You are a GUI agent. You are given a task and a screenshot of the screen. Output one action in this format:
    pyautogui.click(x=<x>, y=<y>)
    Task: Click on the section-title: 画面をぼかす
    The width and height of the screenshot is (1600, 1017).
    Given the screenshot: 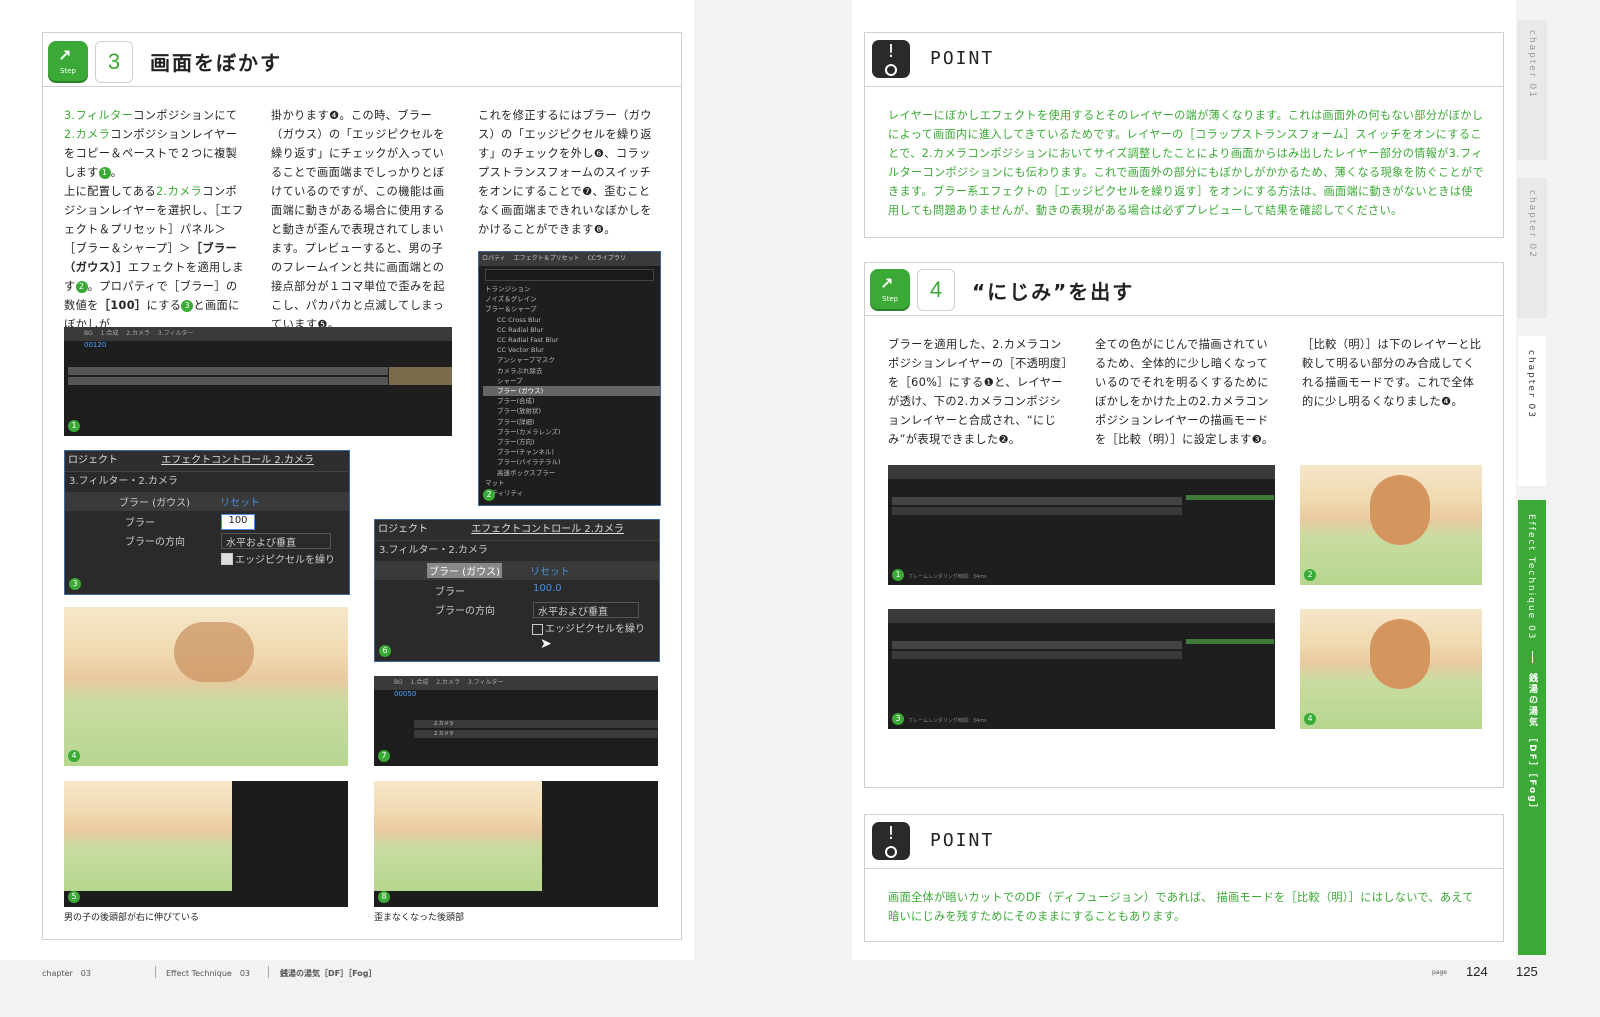 What is the action you would take?
    pyautogui.click(x=216, y=63)
    